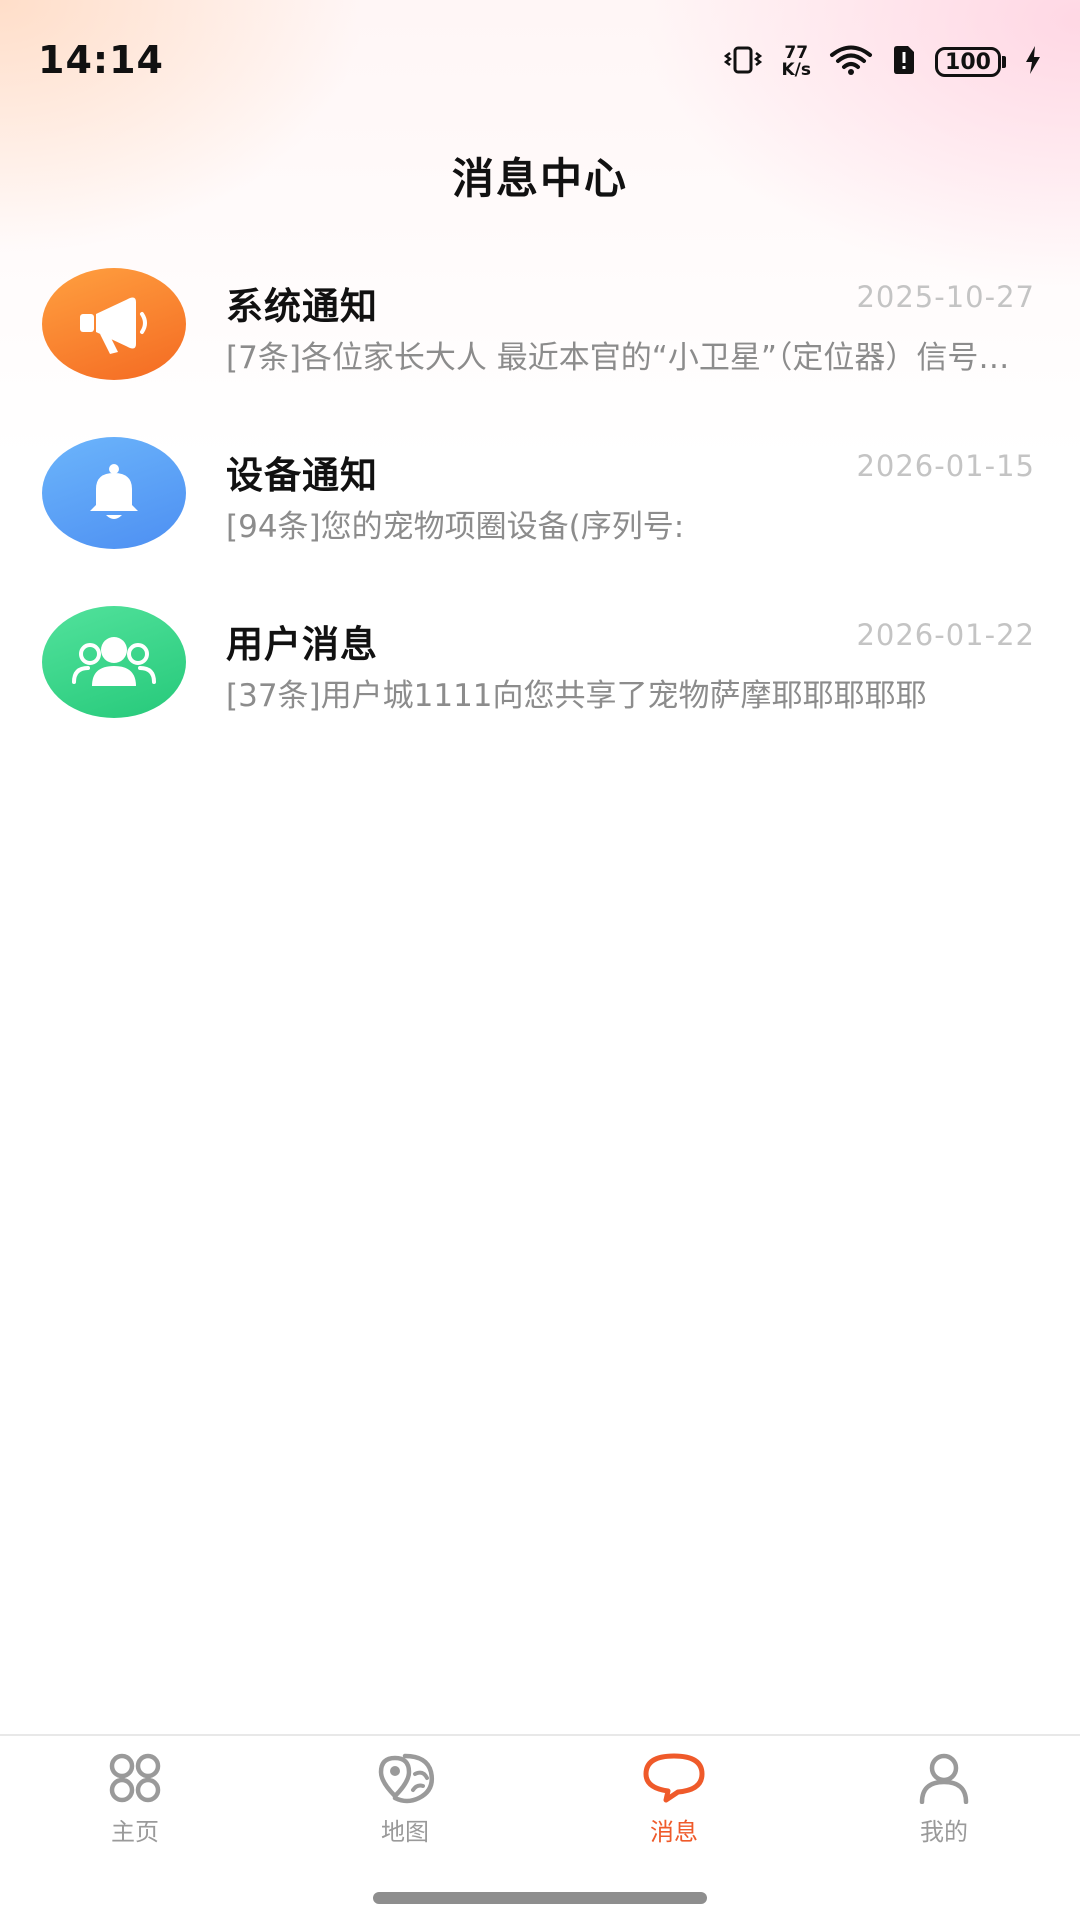 This screenshot has width=1080, height=1920. Describe the element at coordinates (539, 178) in the screenshot. I see `page-title: 消息中心` at that location.